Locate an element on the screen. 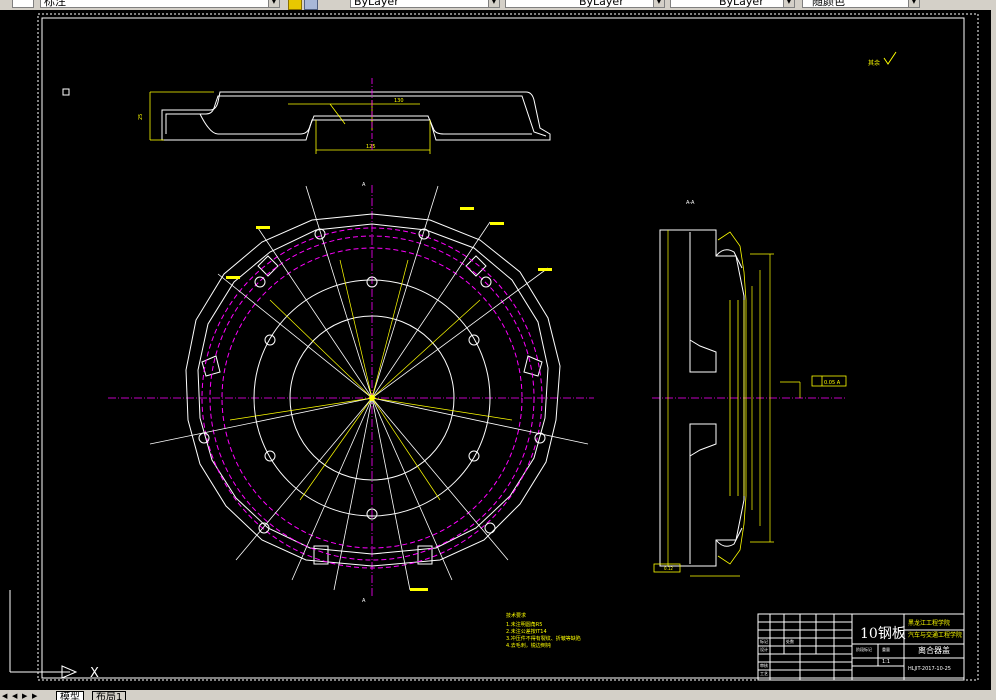 This screenshot has height=700, width=996. tab-model-label: 模型 is located at coordinates (70, 696).